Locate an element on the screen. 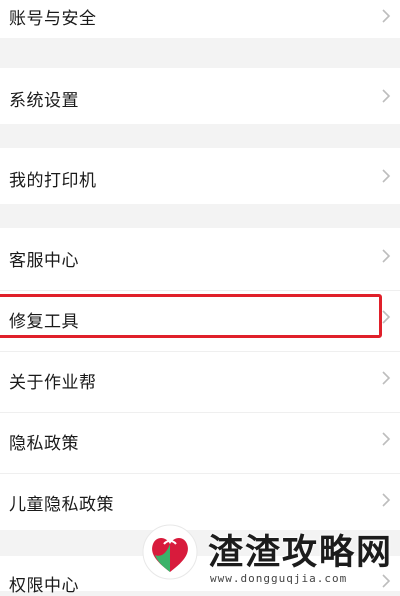  menu-item-label: 客服中心 is located at coordinates (44, 261).